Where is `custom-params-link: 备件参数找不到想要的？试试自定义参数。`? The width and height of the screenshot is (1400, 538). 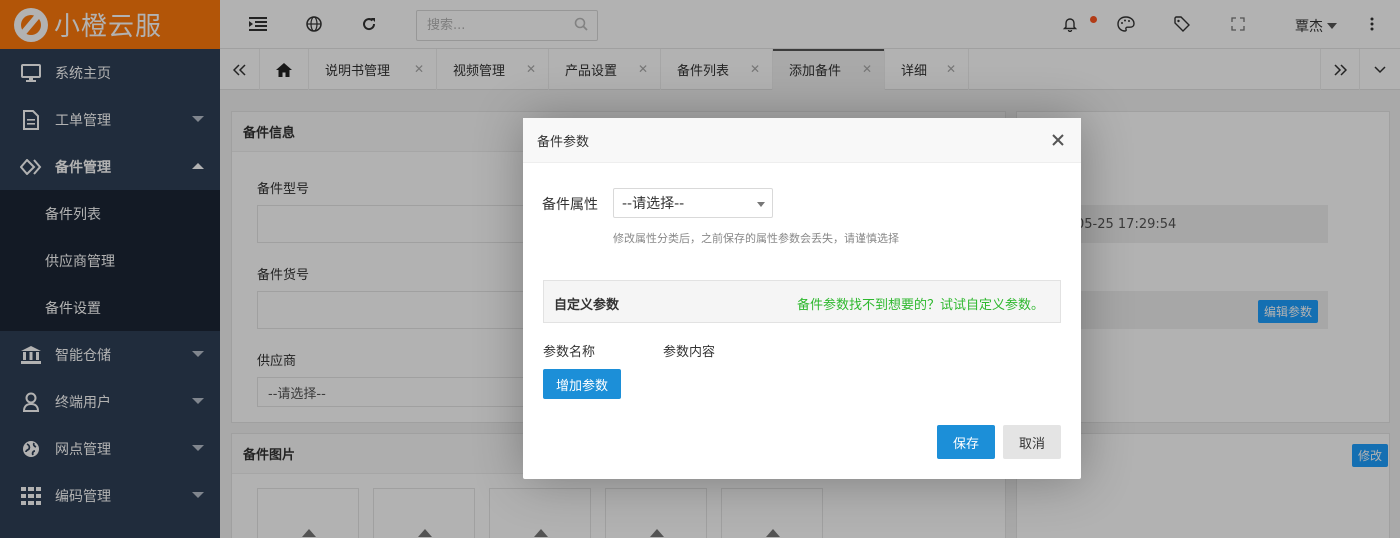
custom-params-link: 备件参数找不到想要的？试试自定义参数。 is located at coordinates (920, 303).